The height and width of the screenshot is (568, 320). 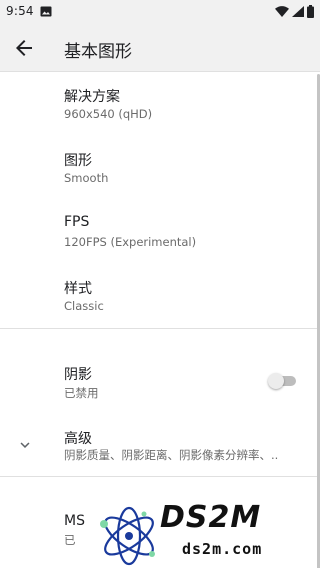 What do you see at coordinates (276, 381) in the screenshot?
I see `toggle-thumb` at bounding box center [276, 381].